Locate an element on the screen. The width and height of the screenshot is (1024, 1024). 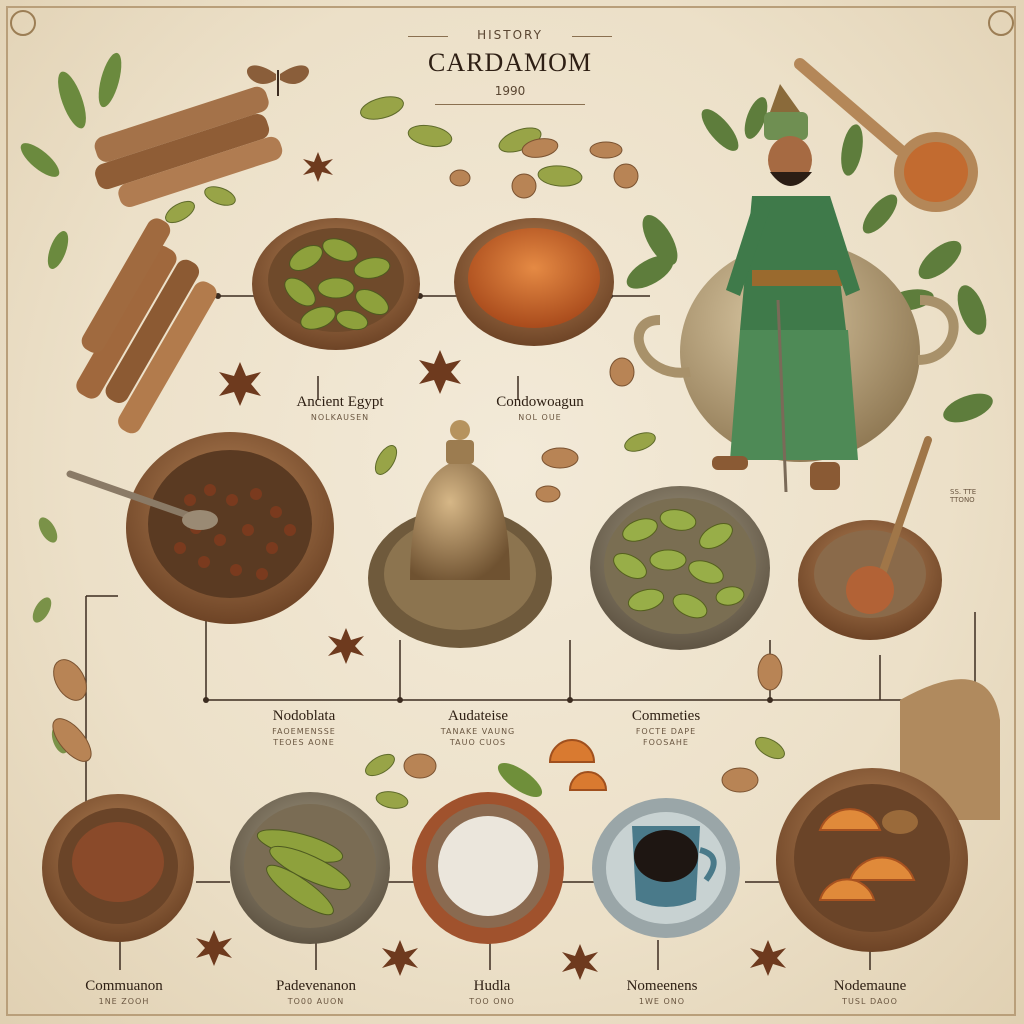
label-commeties: Commeties FOCTE DAPE FOOSAHE is located at coordinates (666, 727).